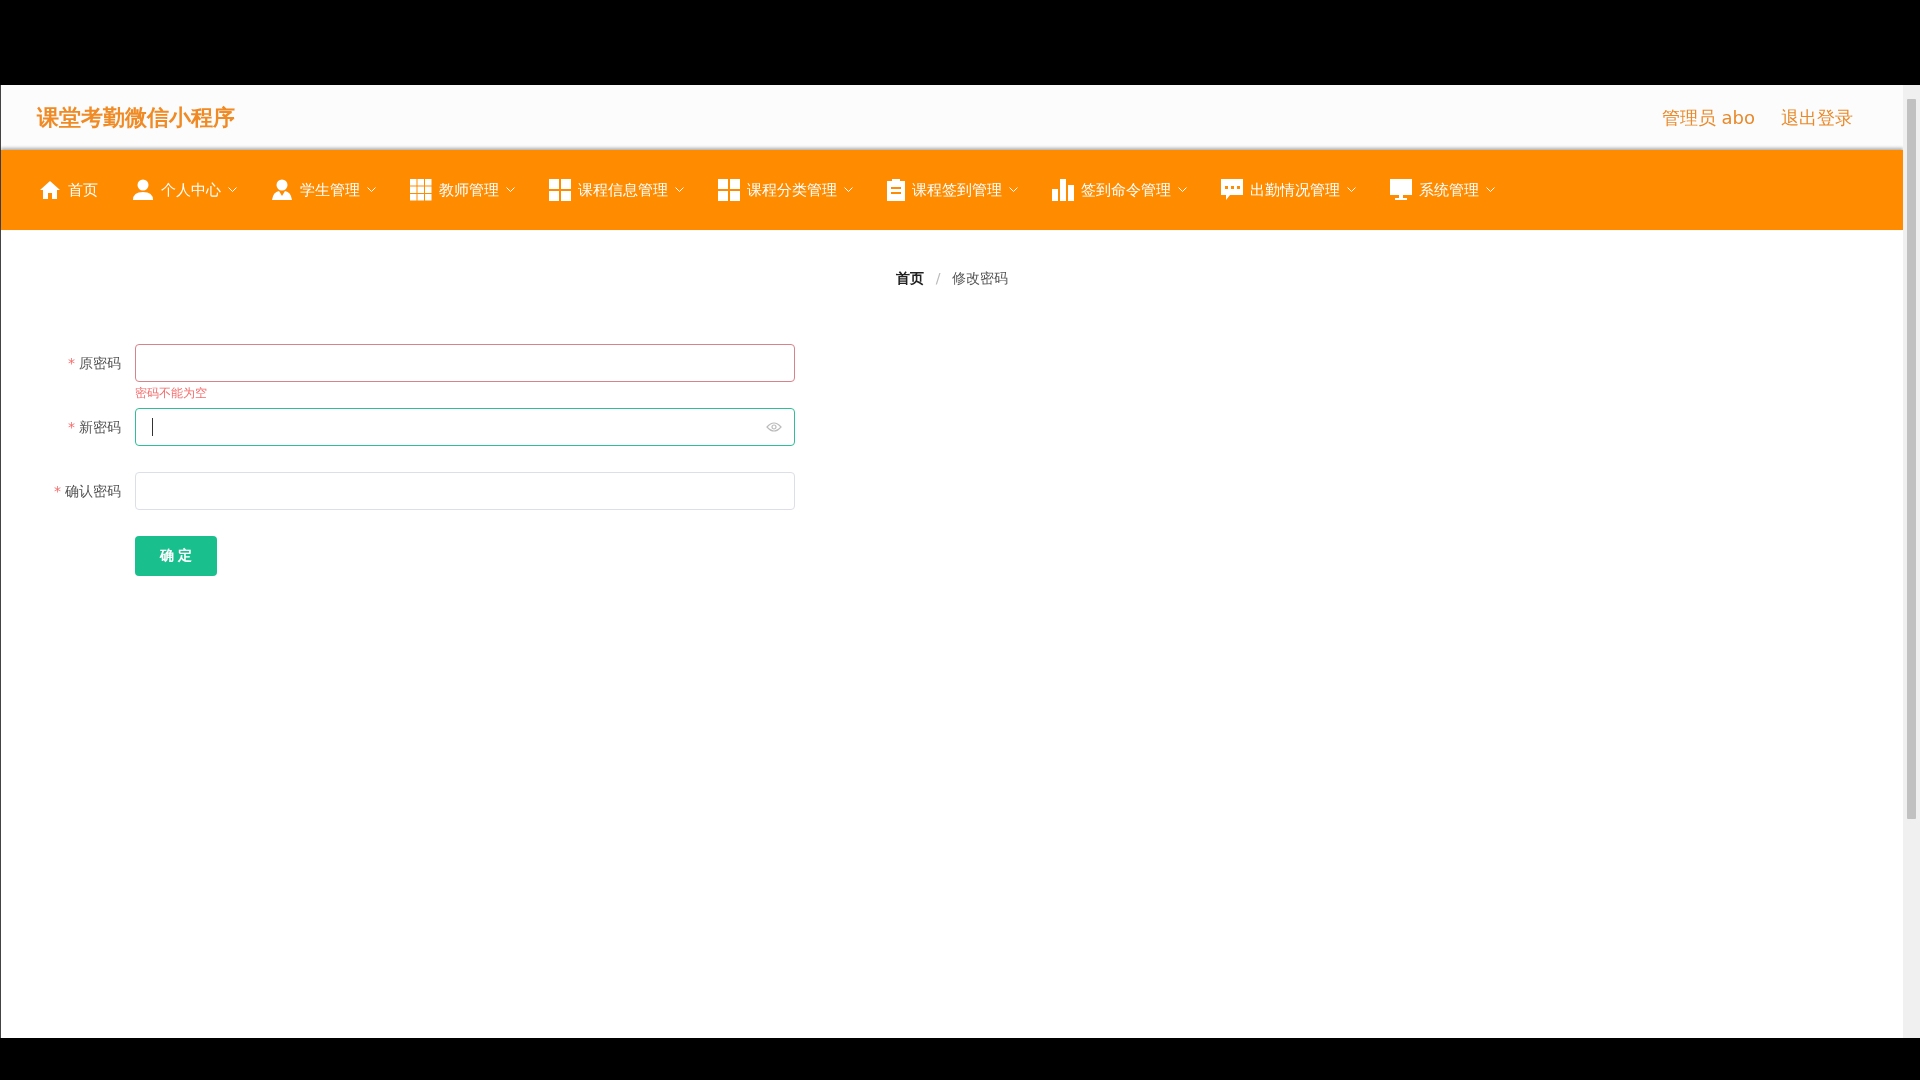 This screenshot has height=1080, width=1920. Describe the element at coordinates (1401, 190) in the screenshot. I see `monitor-icon` at that location.